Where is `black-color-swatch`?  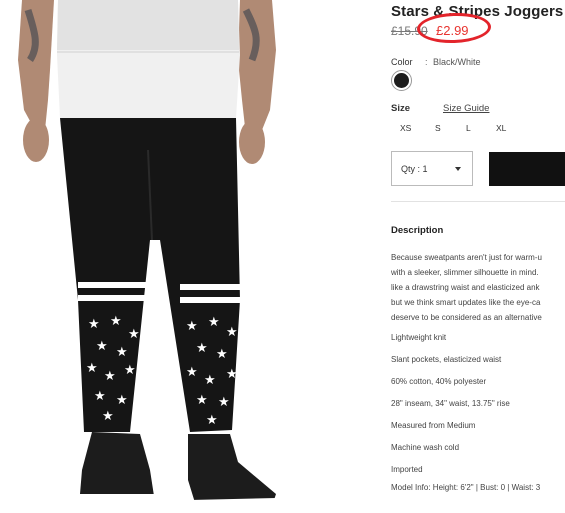 black-color-swatch is located at coordinates (401, 80).